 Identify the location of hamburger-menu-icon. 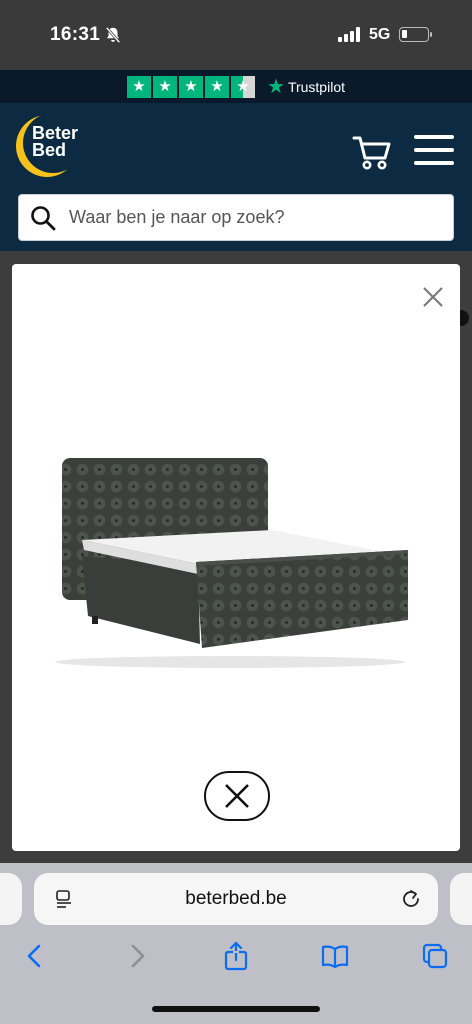
(434, 150).